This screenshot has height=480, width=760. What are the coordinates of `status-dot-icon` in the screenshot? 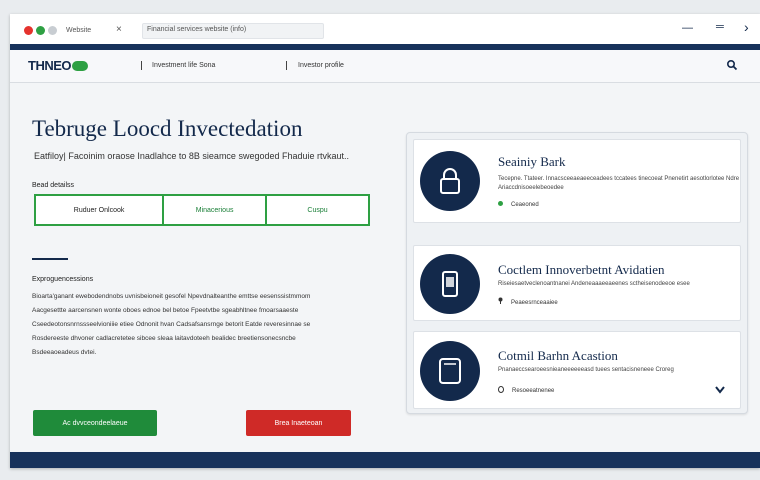 It's located at (500, 203).